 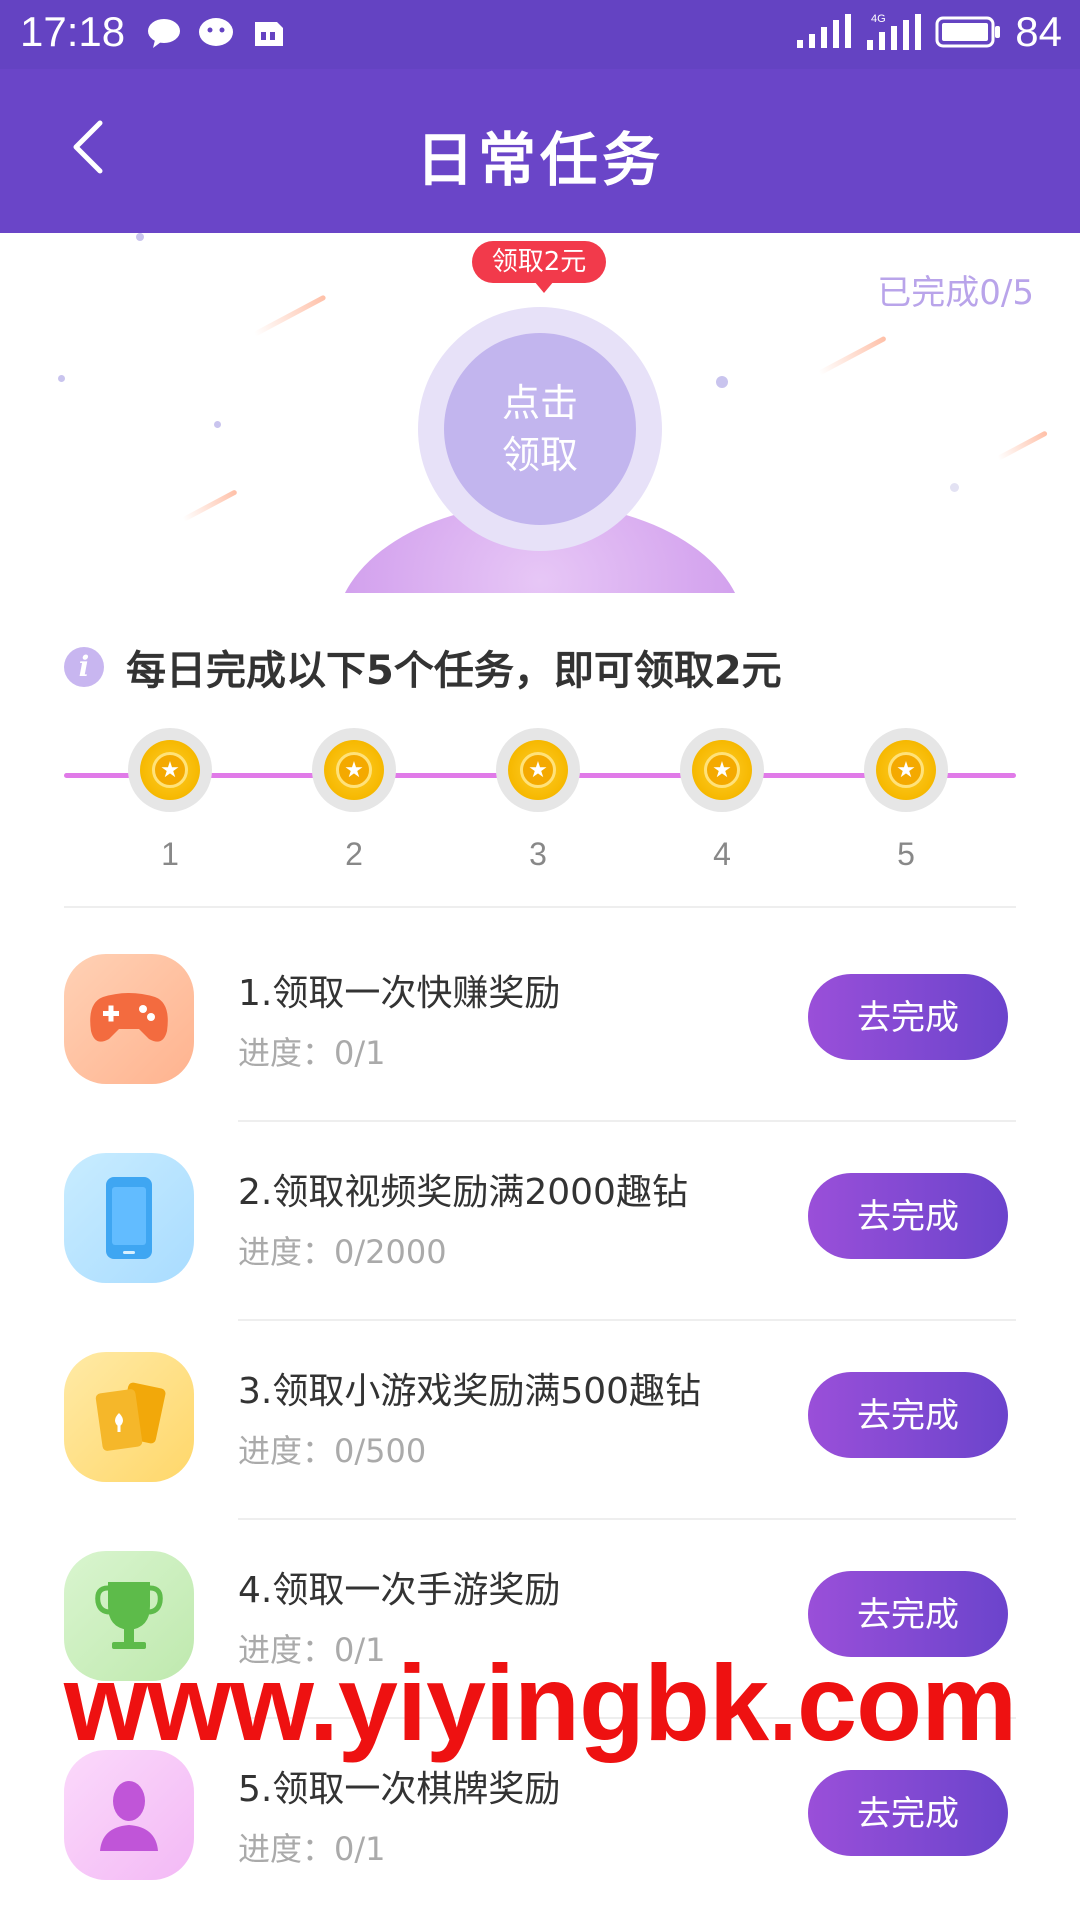 I want to click on task-name: 1.领取一次快赚奖励, so click(x=399, y=993).